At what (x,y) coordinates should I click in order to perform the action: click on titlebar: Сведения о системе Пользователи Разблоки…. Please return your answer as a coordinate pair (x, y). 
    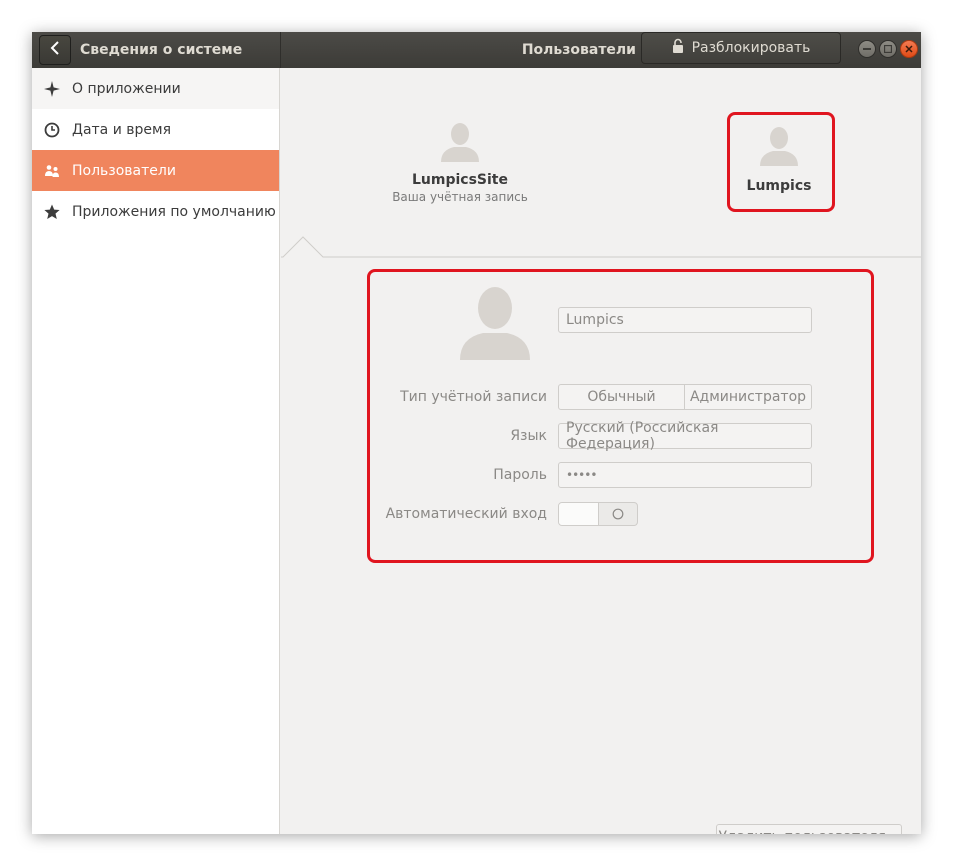
    Looking at the image, I should click on (476, 50).